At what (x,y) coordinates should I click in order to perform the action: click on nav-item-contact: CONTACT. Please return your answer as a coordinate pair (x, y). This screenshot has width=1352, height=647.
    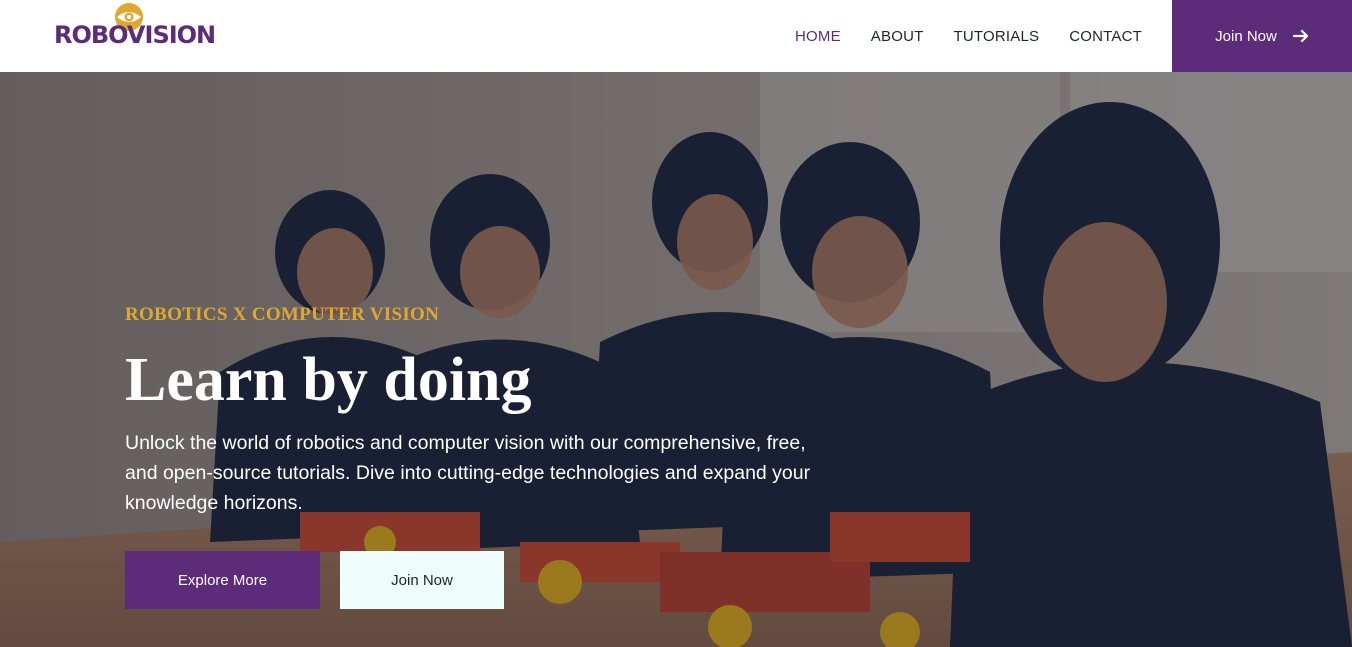
    Looking at the image, I should click on (1105, 36).